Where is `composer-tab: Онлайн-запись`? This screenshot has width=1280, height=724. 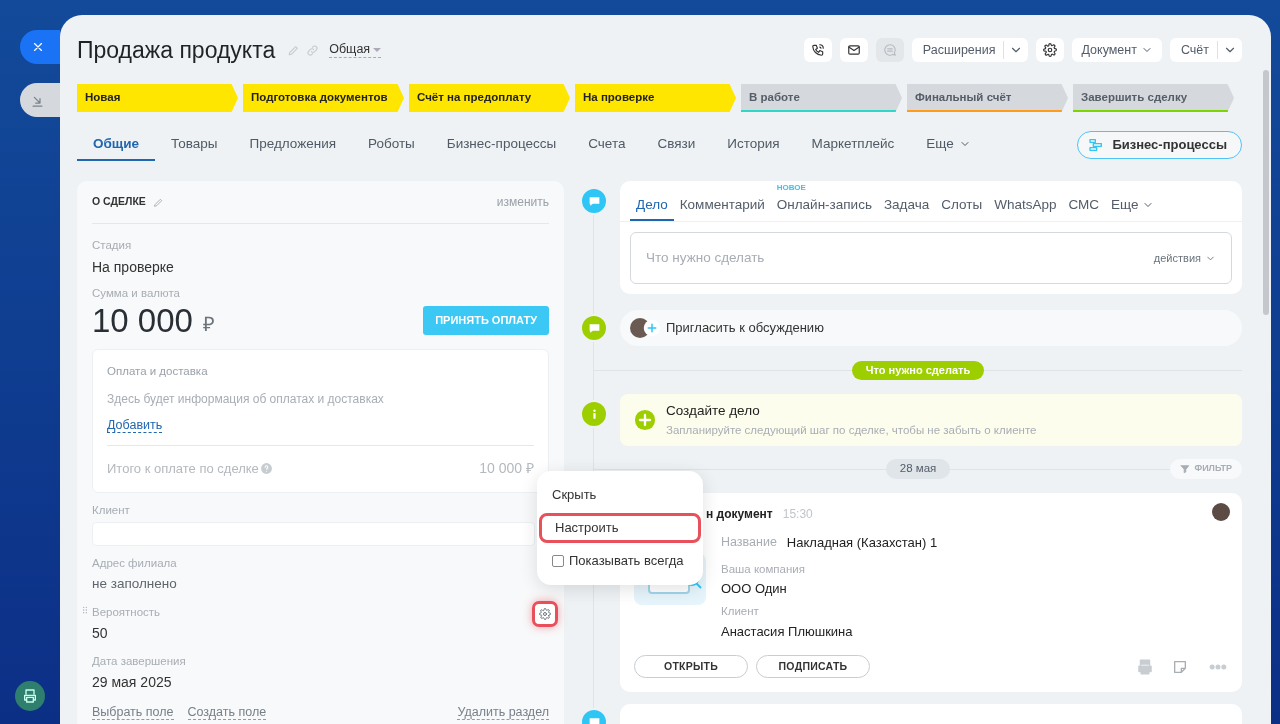 composer-tab: Онлайн-запись is located at coordinates (824, 206).